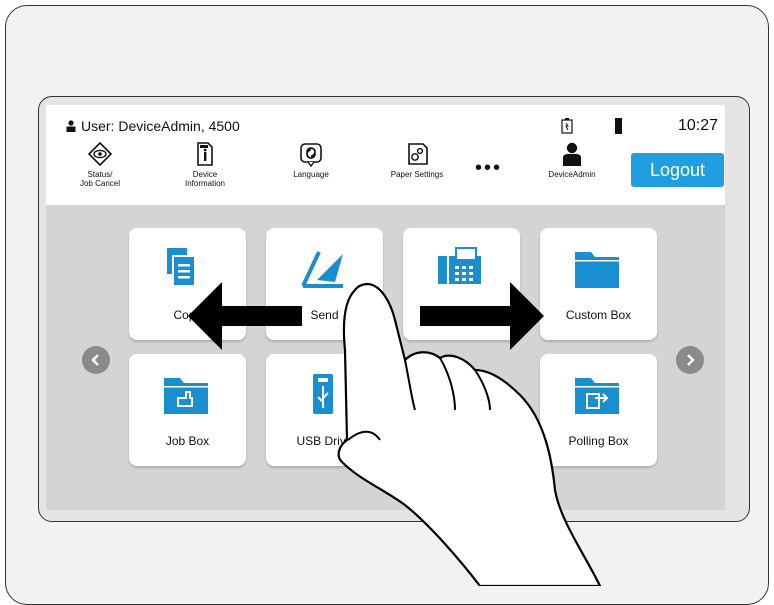  Describe the element at coordinates (598, 315) in the screenshot. I see `custom-box-label: Custom Box` at that location.